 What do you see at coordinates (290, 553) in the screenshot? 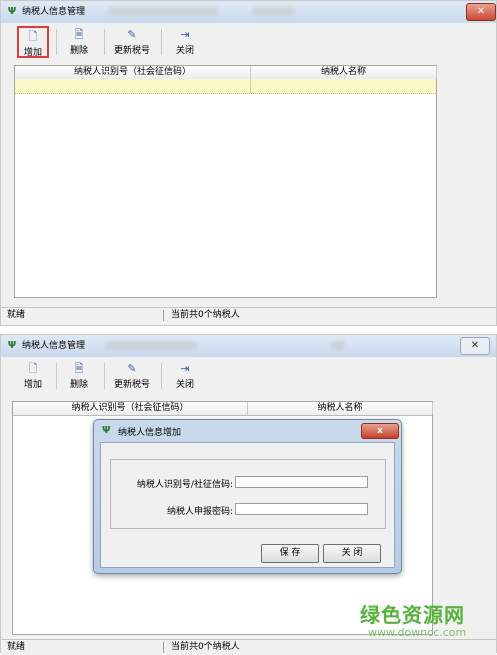
I see `save-button: 保 存` at bounding box center [290, 553].